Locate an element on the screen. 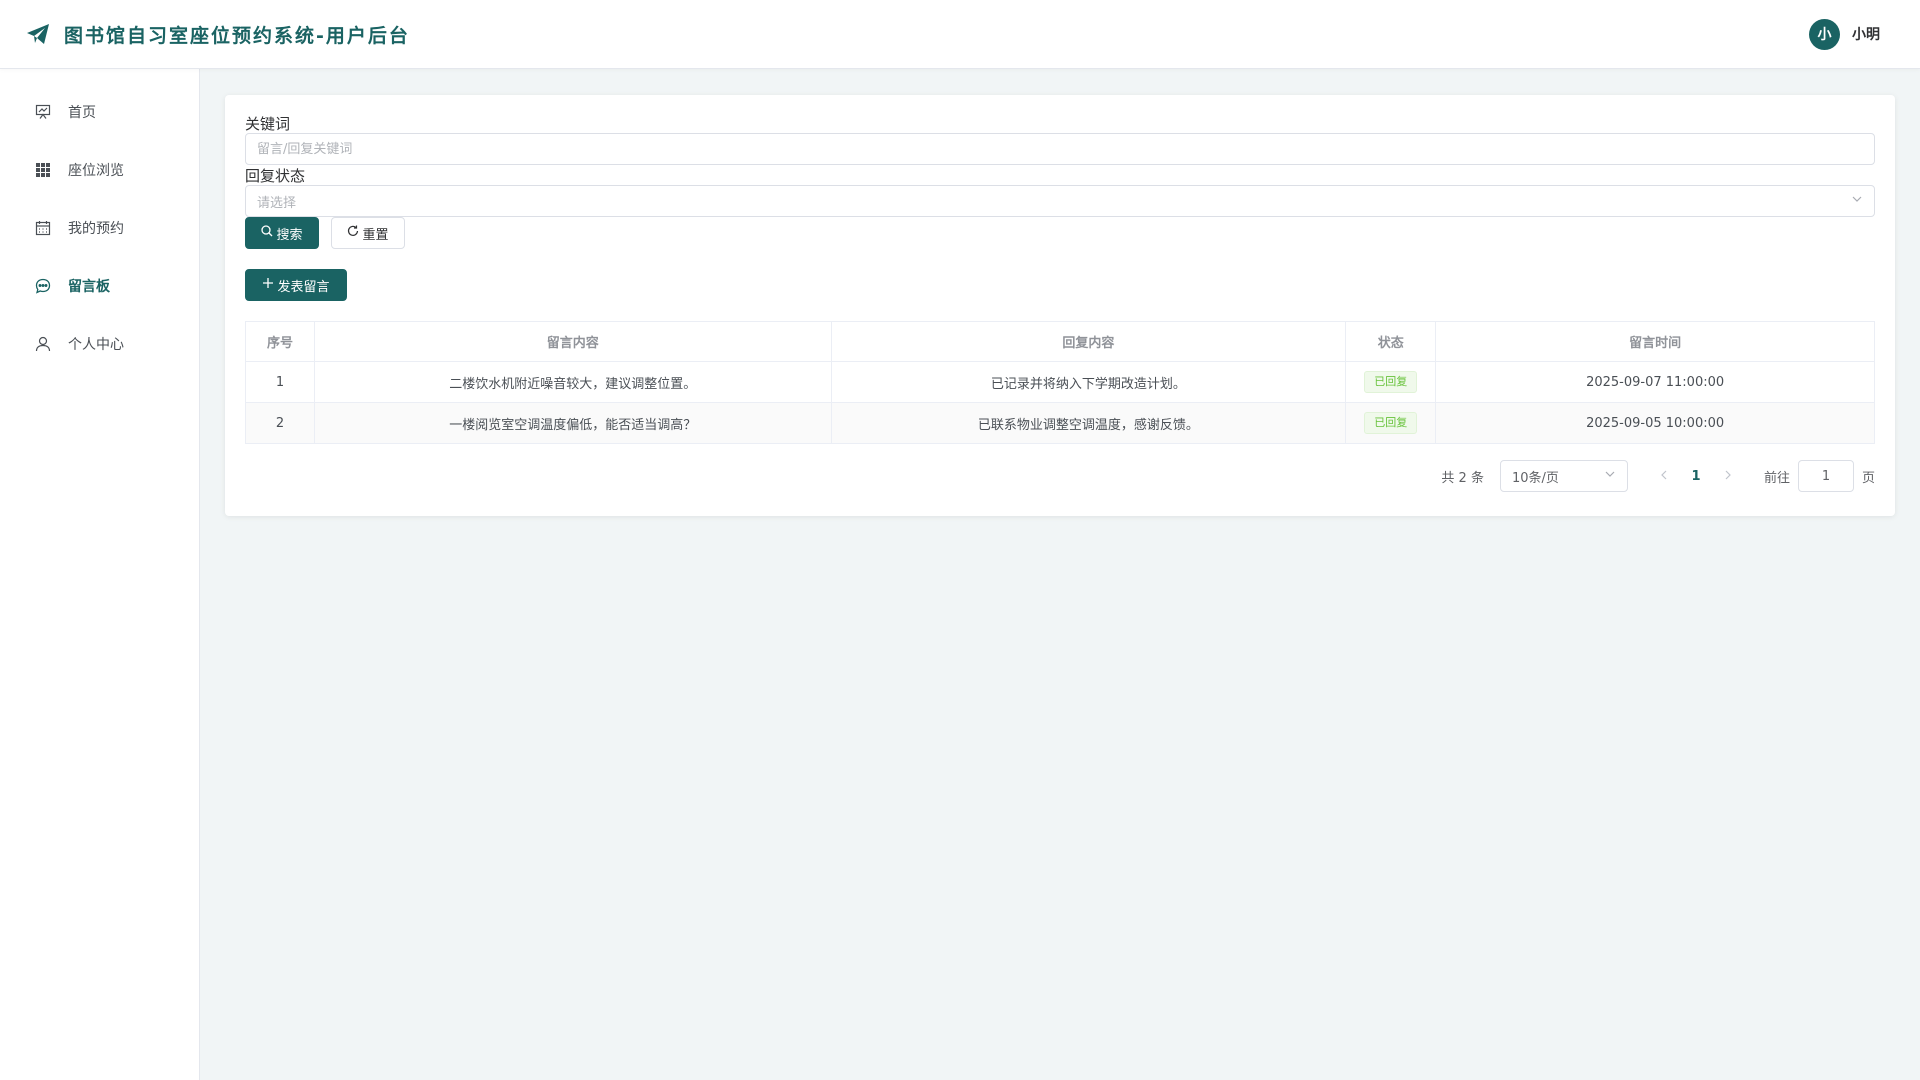 Image resolution: width=1920 pixels, height=1080 pixels. keyword-label: 关键词 is located at coordinates (268, 124).